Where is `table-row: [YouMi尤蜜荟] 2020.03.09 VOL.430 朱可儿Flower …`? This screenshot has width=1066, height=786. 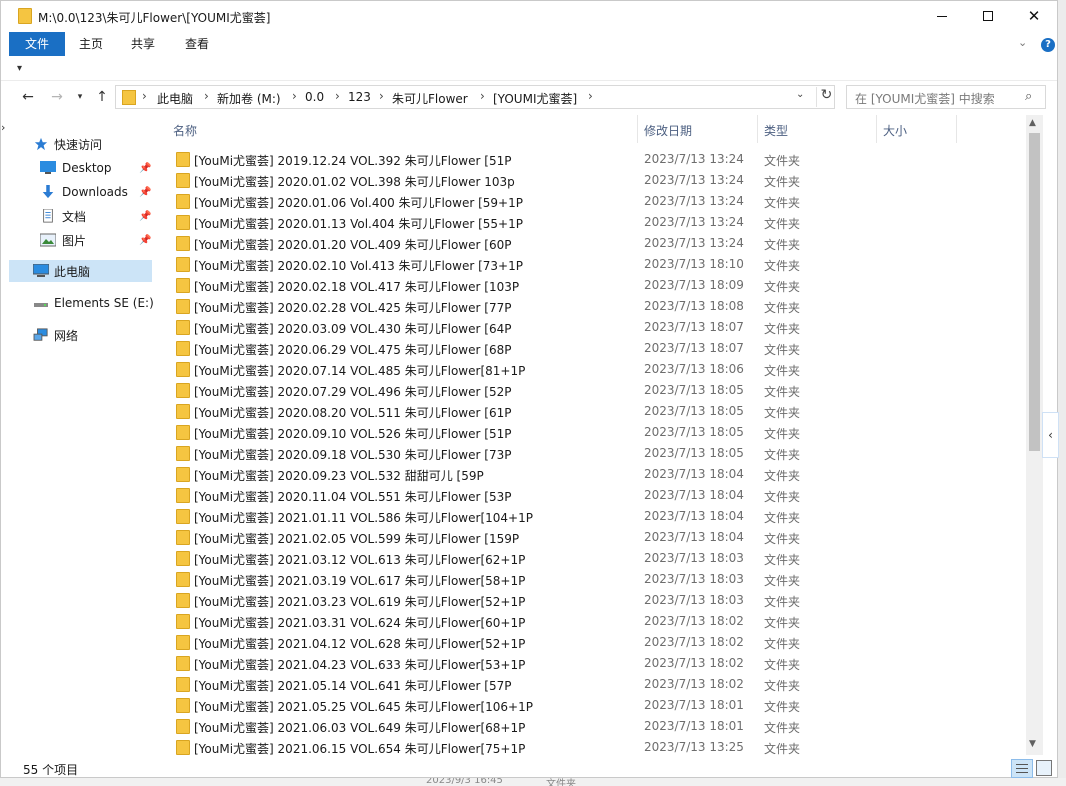
table-row: [YouMi尤蜜荟] 2020.03.09 VOL.430 朱可儿Flower … is located at coordinates (592, 327).